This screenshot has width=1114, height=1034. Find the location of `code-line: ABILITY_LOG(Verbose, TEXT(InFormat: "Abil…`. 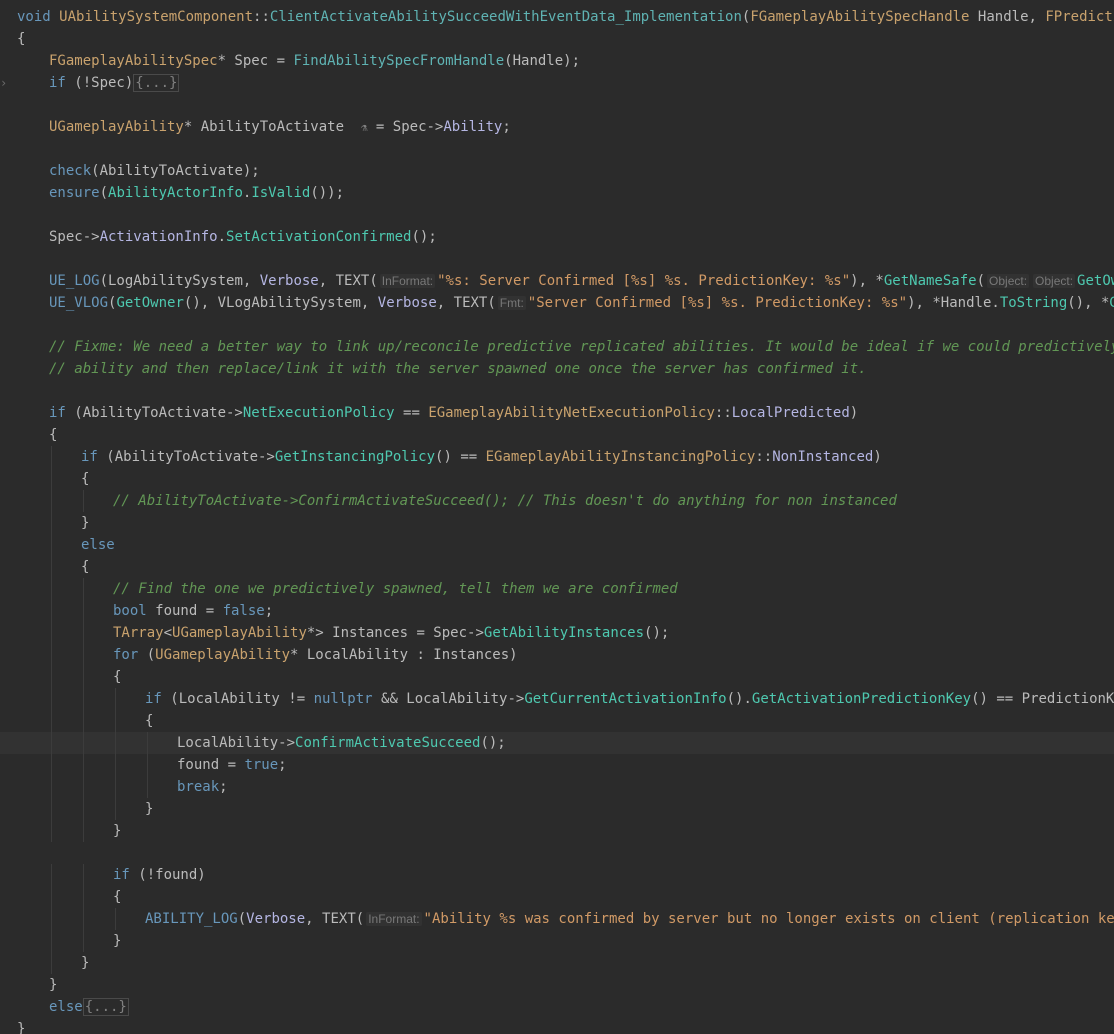

code-line: ABILITY_LOG(Verbose, TEXT(InFormat: "Abil… is located at coordinates (557, 919).